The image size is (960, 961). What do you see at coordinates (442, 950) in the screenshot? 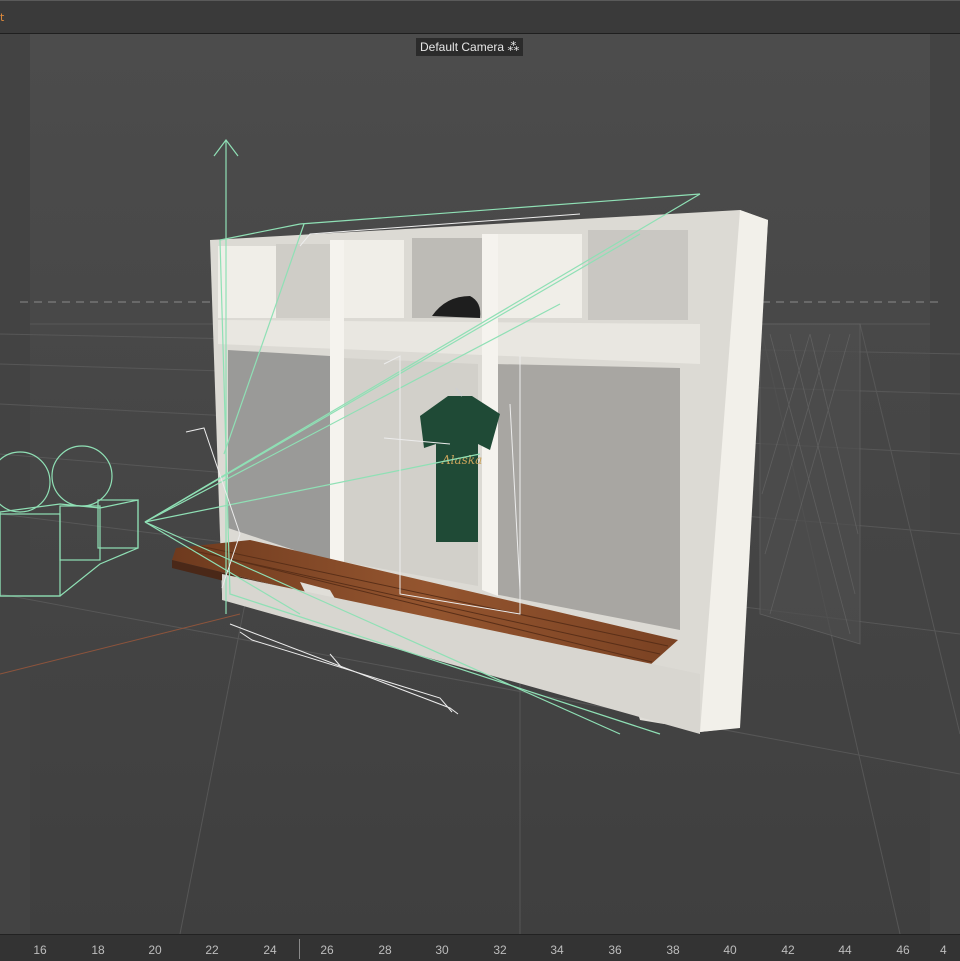
I see `timeline-tick: 30` at bounding box center [442, 950].